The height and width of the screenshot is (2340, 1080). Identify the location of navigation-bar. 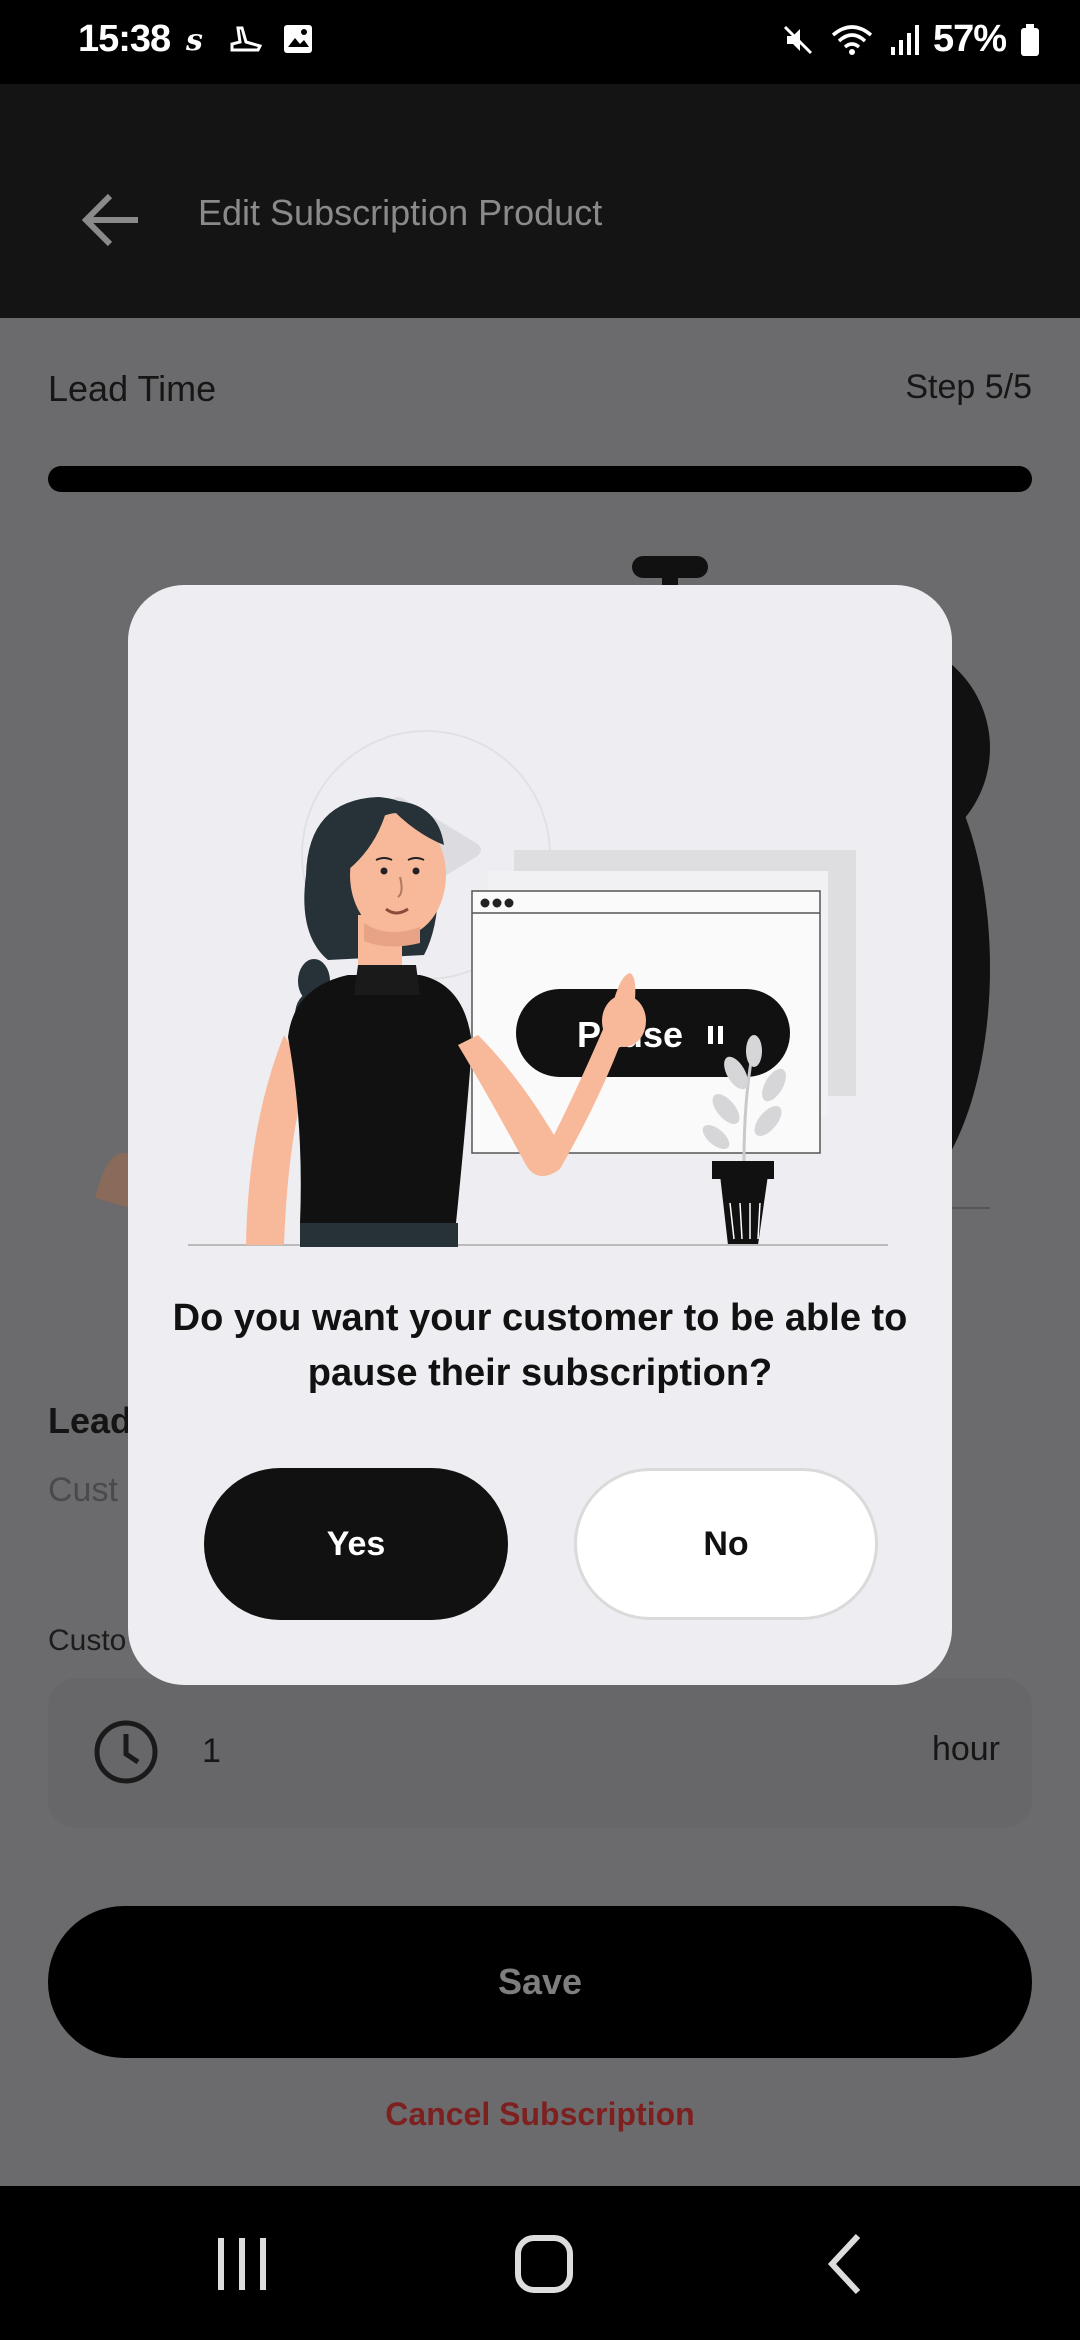
(540, 2263).